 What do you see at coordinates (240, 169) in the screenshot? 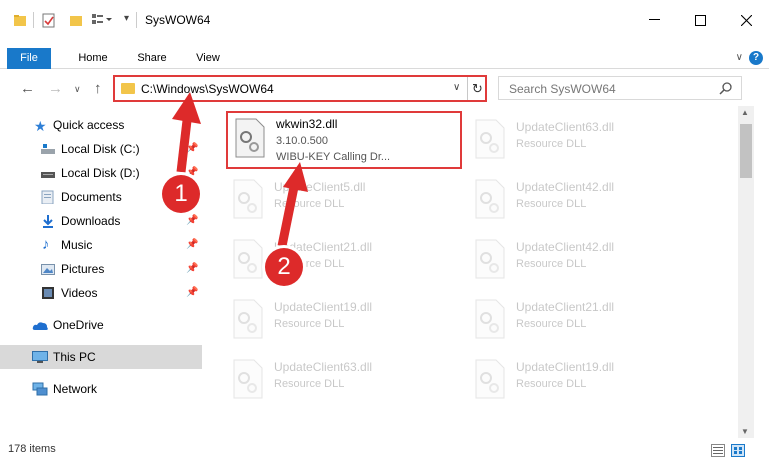
I see `annotation-arrows` at bounding box center [240, 169].